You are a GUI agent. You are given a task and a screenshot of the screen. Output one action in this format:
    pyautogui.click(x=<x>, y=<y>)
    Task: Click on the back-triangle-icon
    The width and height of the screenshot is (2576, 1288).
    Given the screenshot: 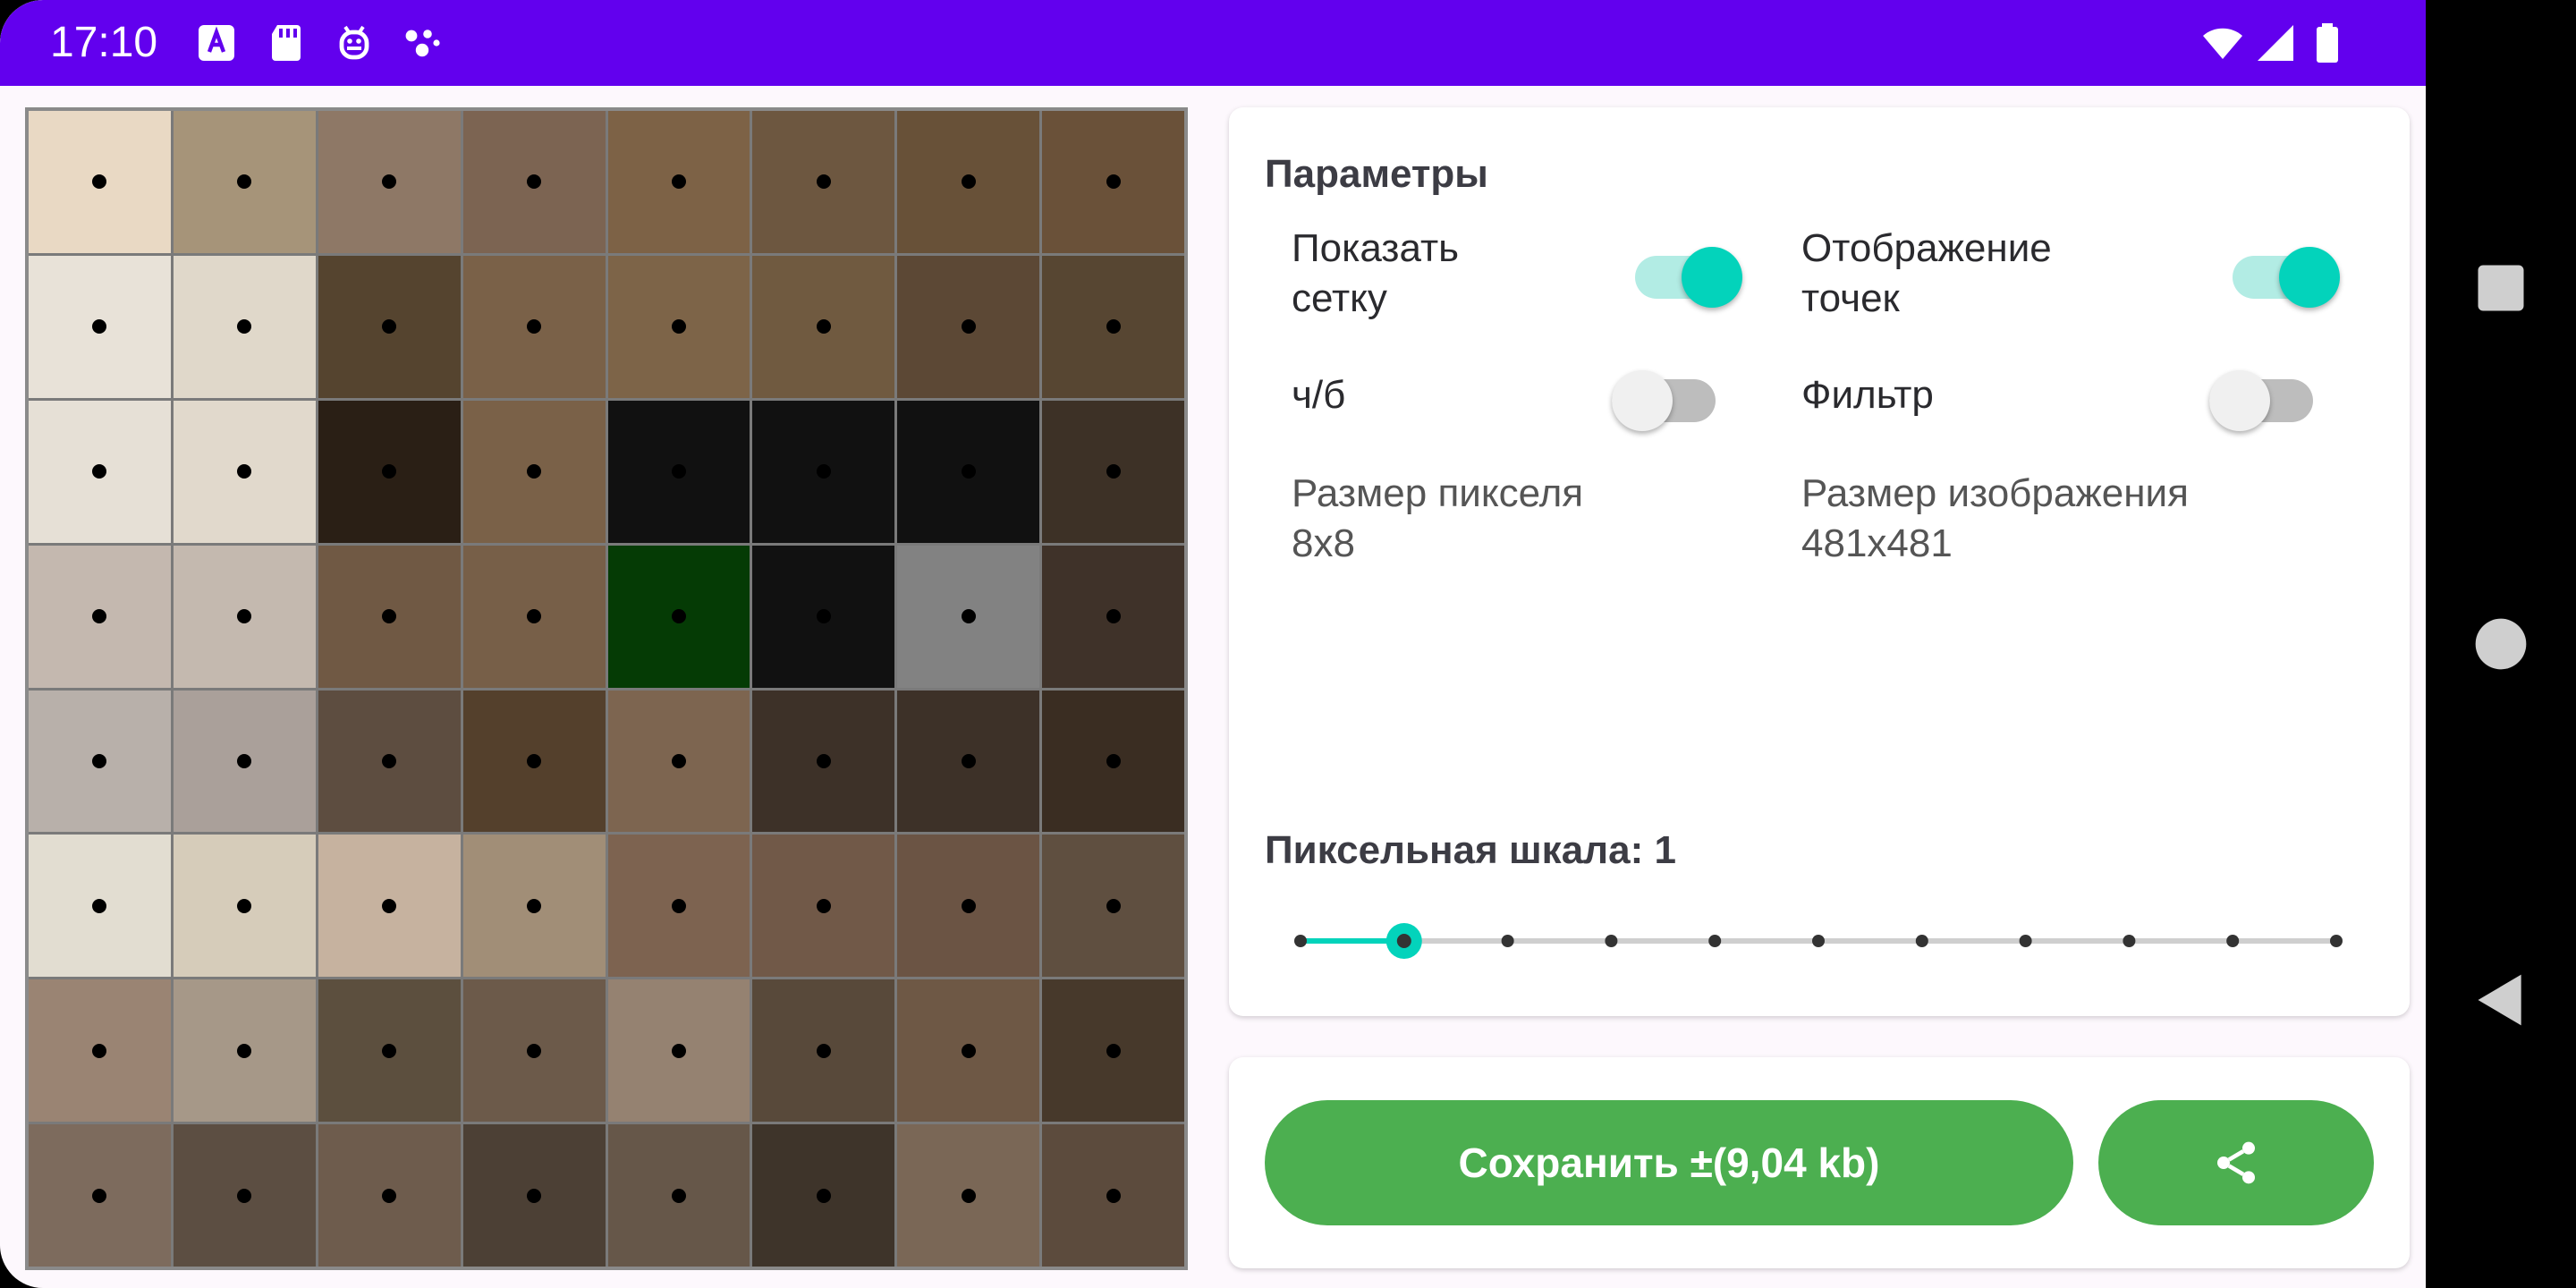 What is the action you would take?
    pyautogui.click(x=2499, y=1000)
    